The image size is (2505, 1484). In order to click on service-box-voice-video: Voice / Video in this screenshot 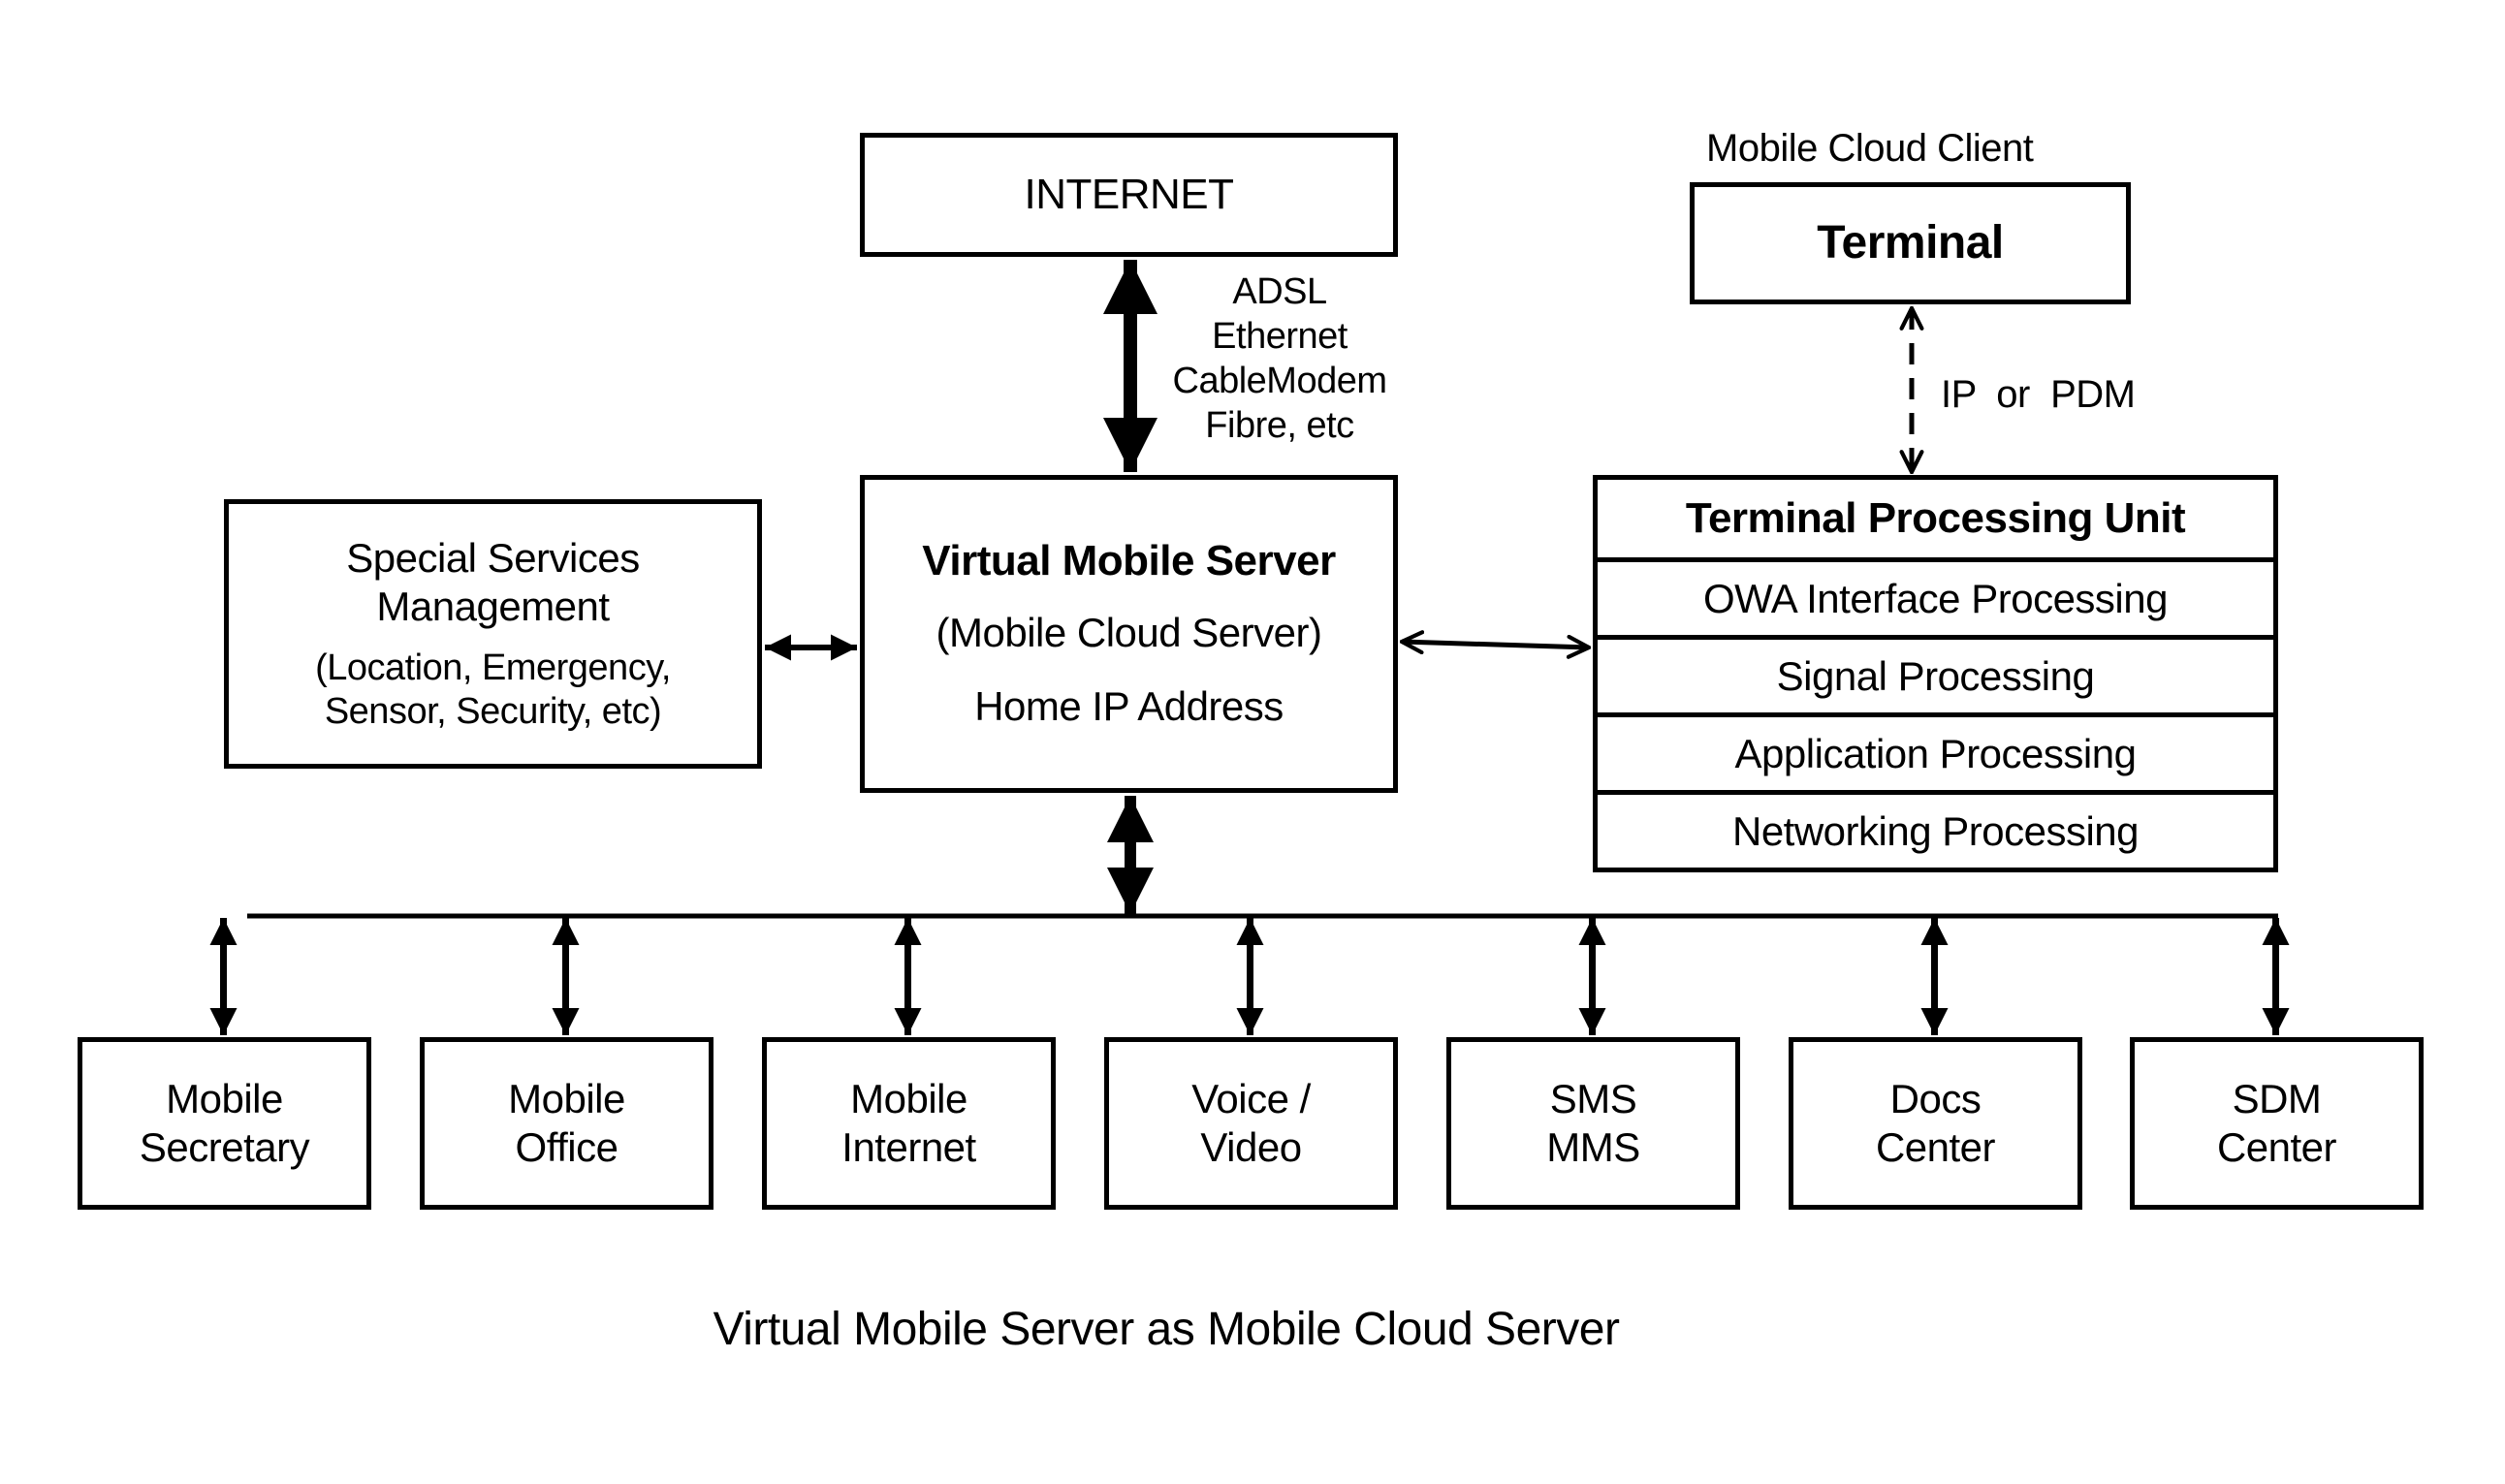, I will do `click(1251, 1124)`.